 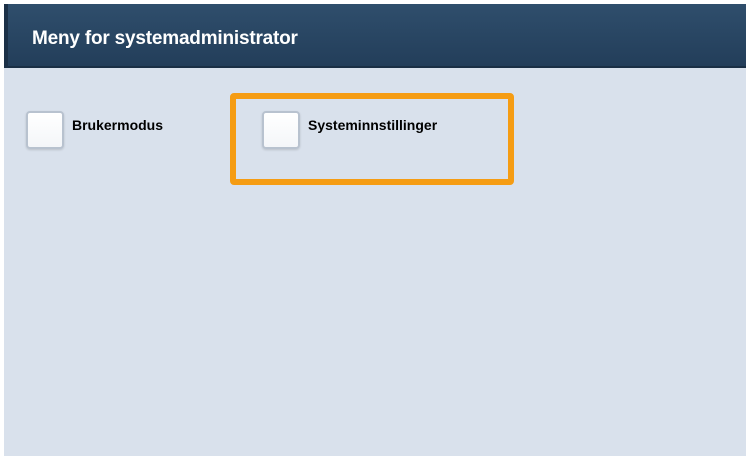 What do you see at coordinates (281, 130) in the screenshot?
I see `systeminnstillinger-checkbox` at bounding box center [281, 130].